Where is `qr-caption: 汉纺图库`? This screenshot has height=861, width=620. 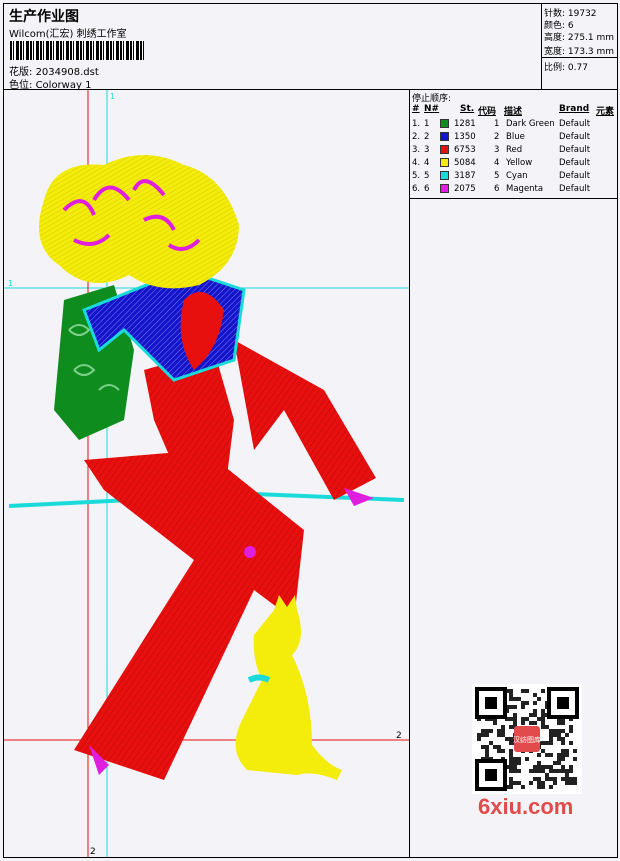
qr-caption: 汉纺图库 is located at coordinates (527, 739).